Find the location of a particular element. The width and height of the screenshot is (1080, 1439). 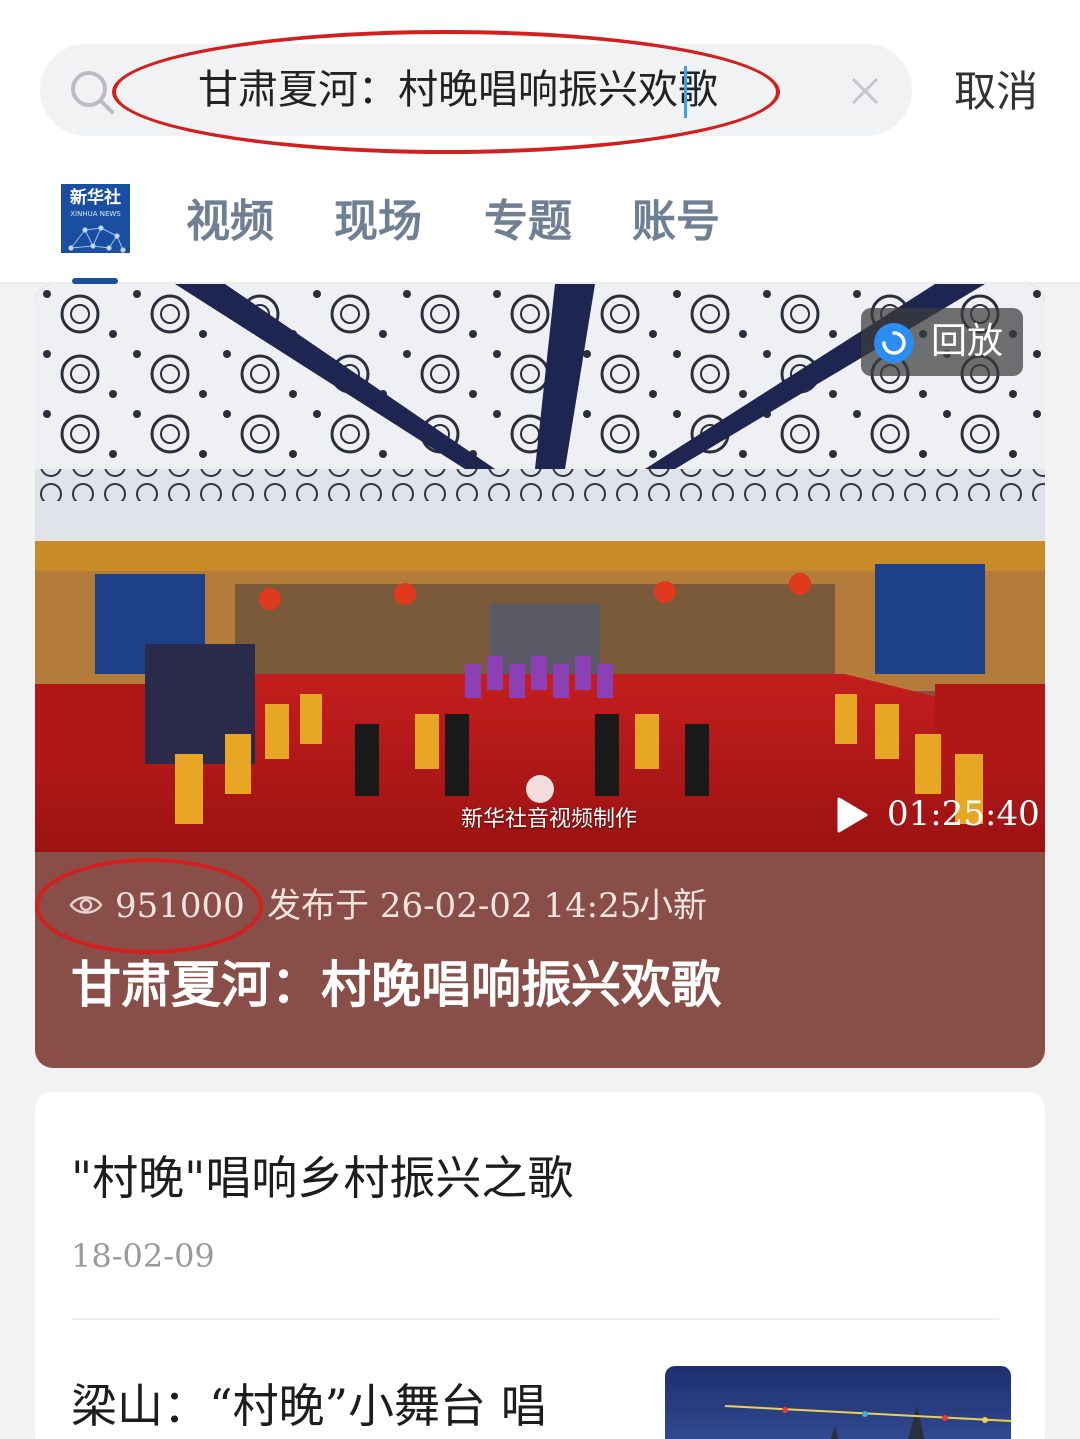

view-count: 951000 is located at coordinates (180, 906).